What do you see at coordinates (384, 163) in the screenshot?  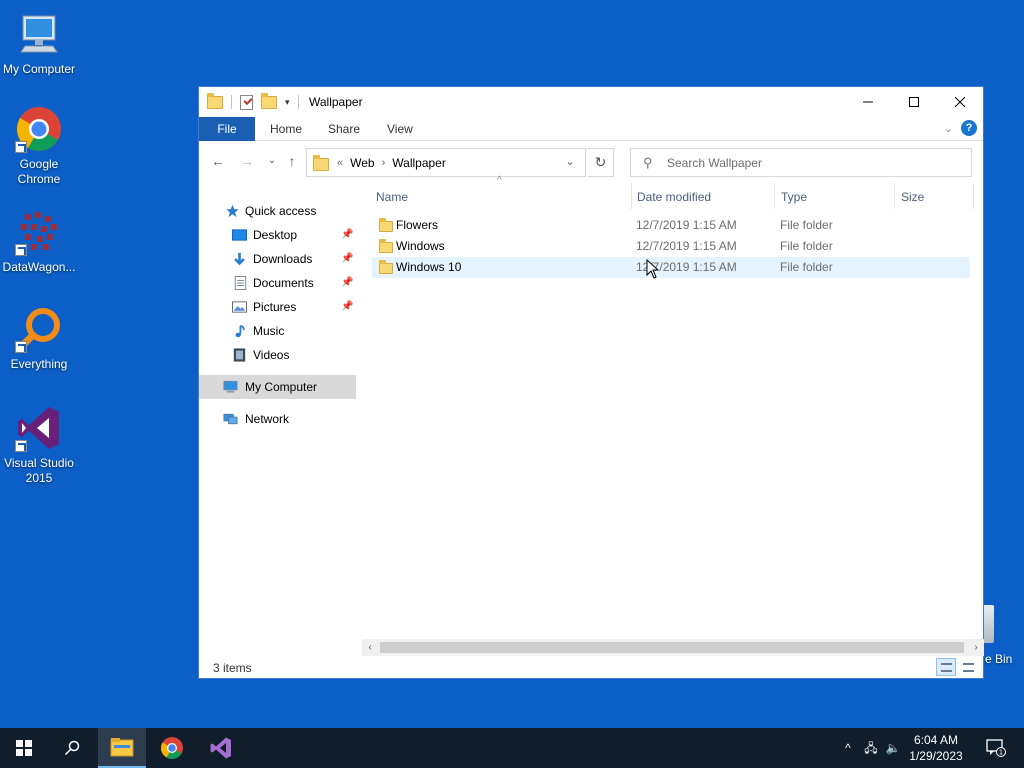 I see `chevron-right-icon: ›` at bounding box center [384, 163].